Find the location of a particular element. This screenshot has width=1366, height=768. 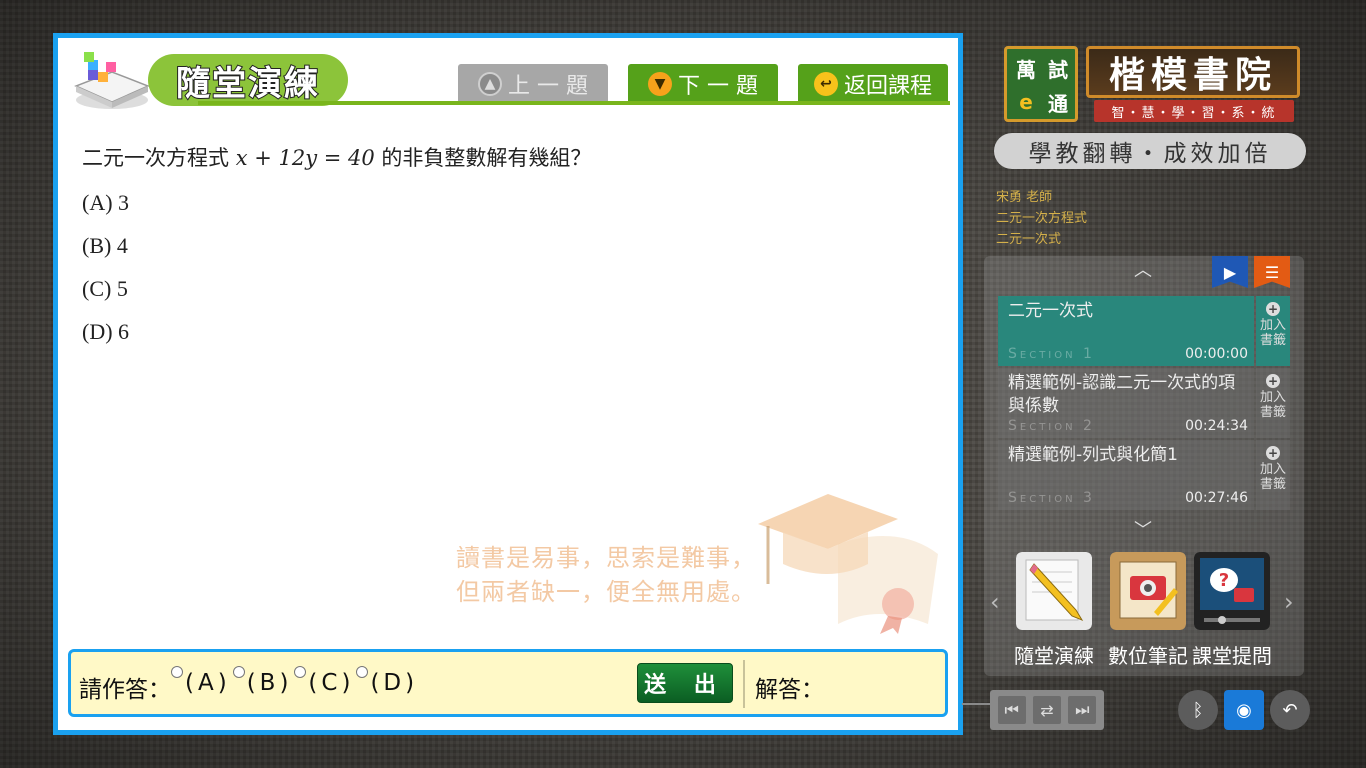

pencil-notebook-icon is located at coordinates (1054, 591).